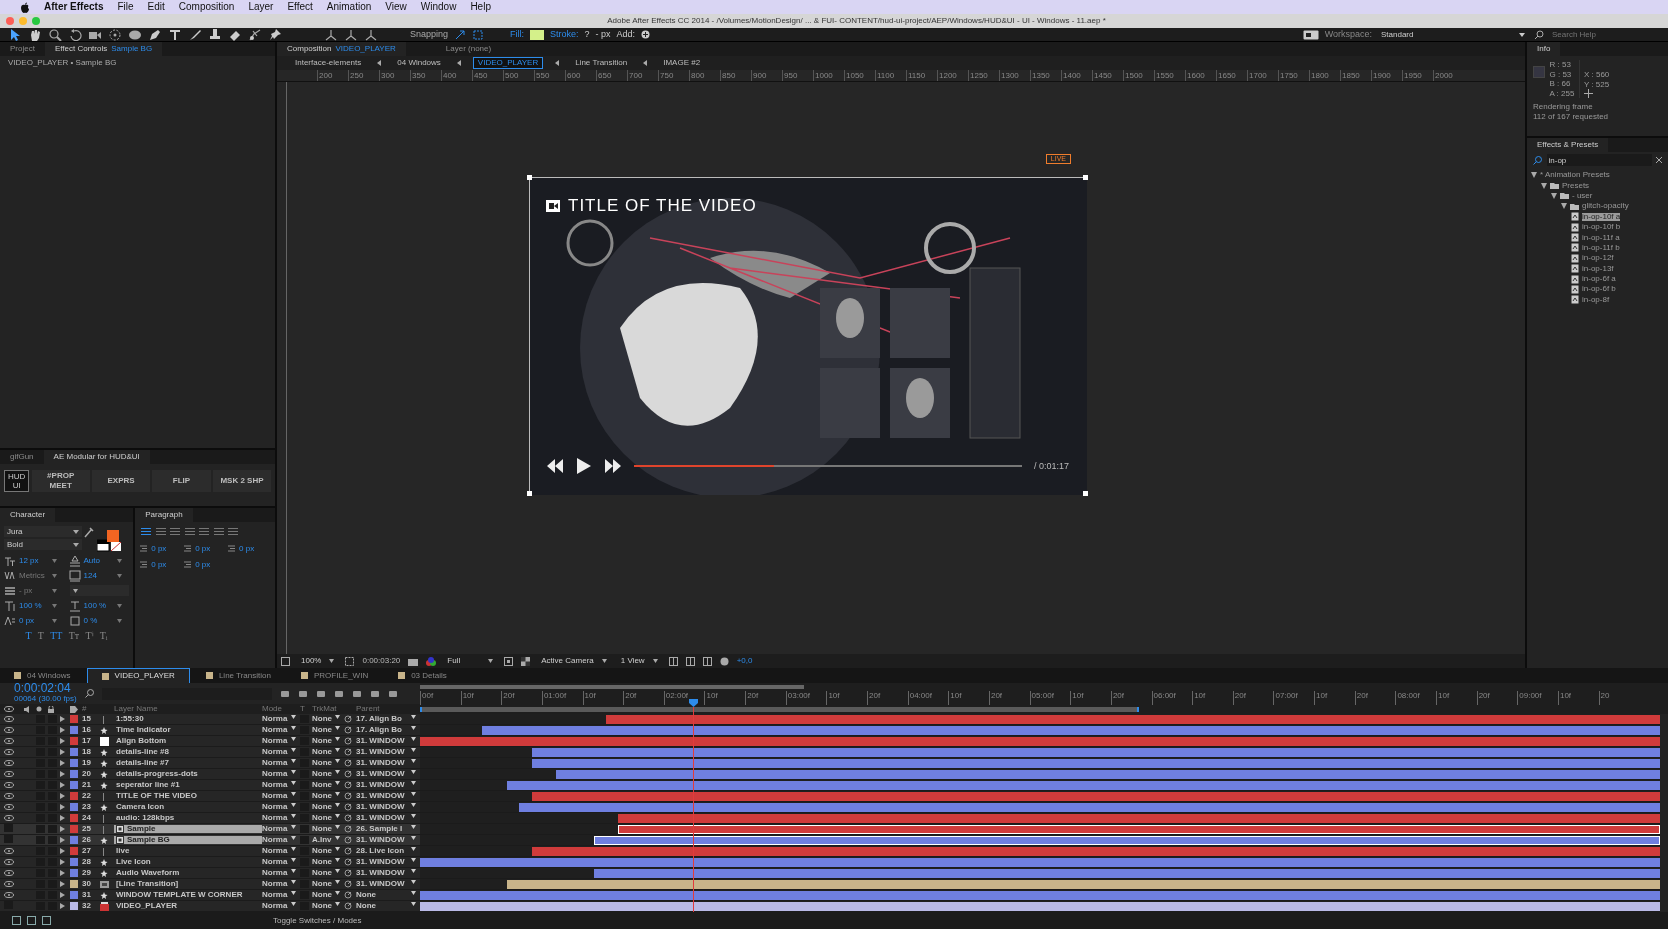  Describe the element at coordinates (349, 7) in the screenshot. I see `menu-item: Animation` at that location.